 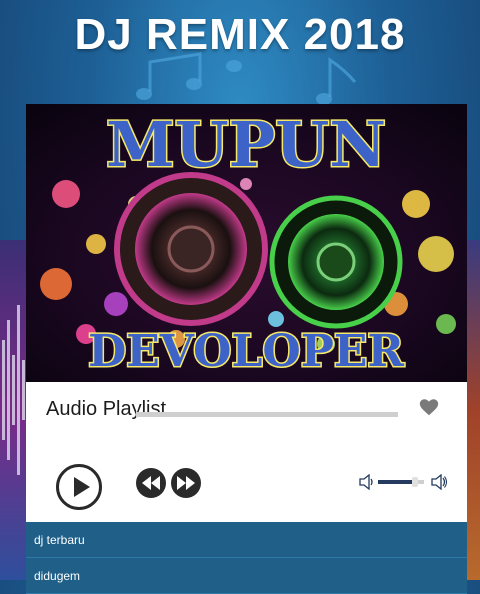 What do you see at coordinates (57, 576) in the screenshot?
I see `track-title: didugem` at bounding box center [57, 576].